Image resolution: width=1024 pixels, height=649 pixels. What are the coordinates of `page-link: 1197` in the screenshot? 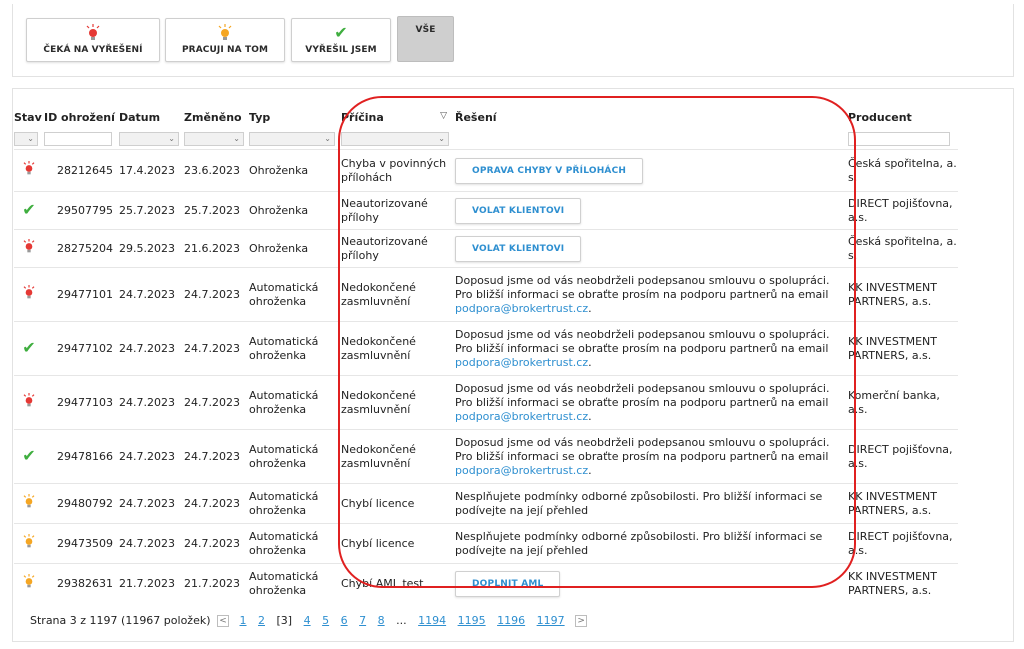 It's located at (551, 620).